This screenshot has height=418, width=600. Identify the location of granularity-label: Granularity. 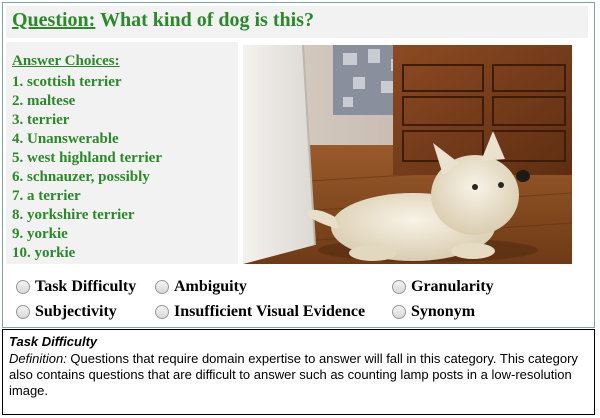
(452, 286).